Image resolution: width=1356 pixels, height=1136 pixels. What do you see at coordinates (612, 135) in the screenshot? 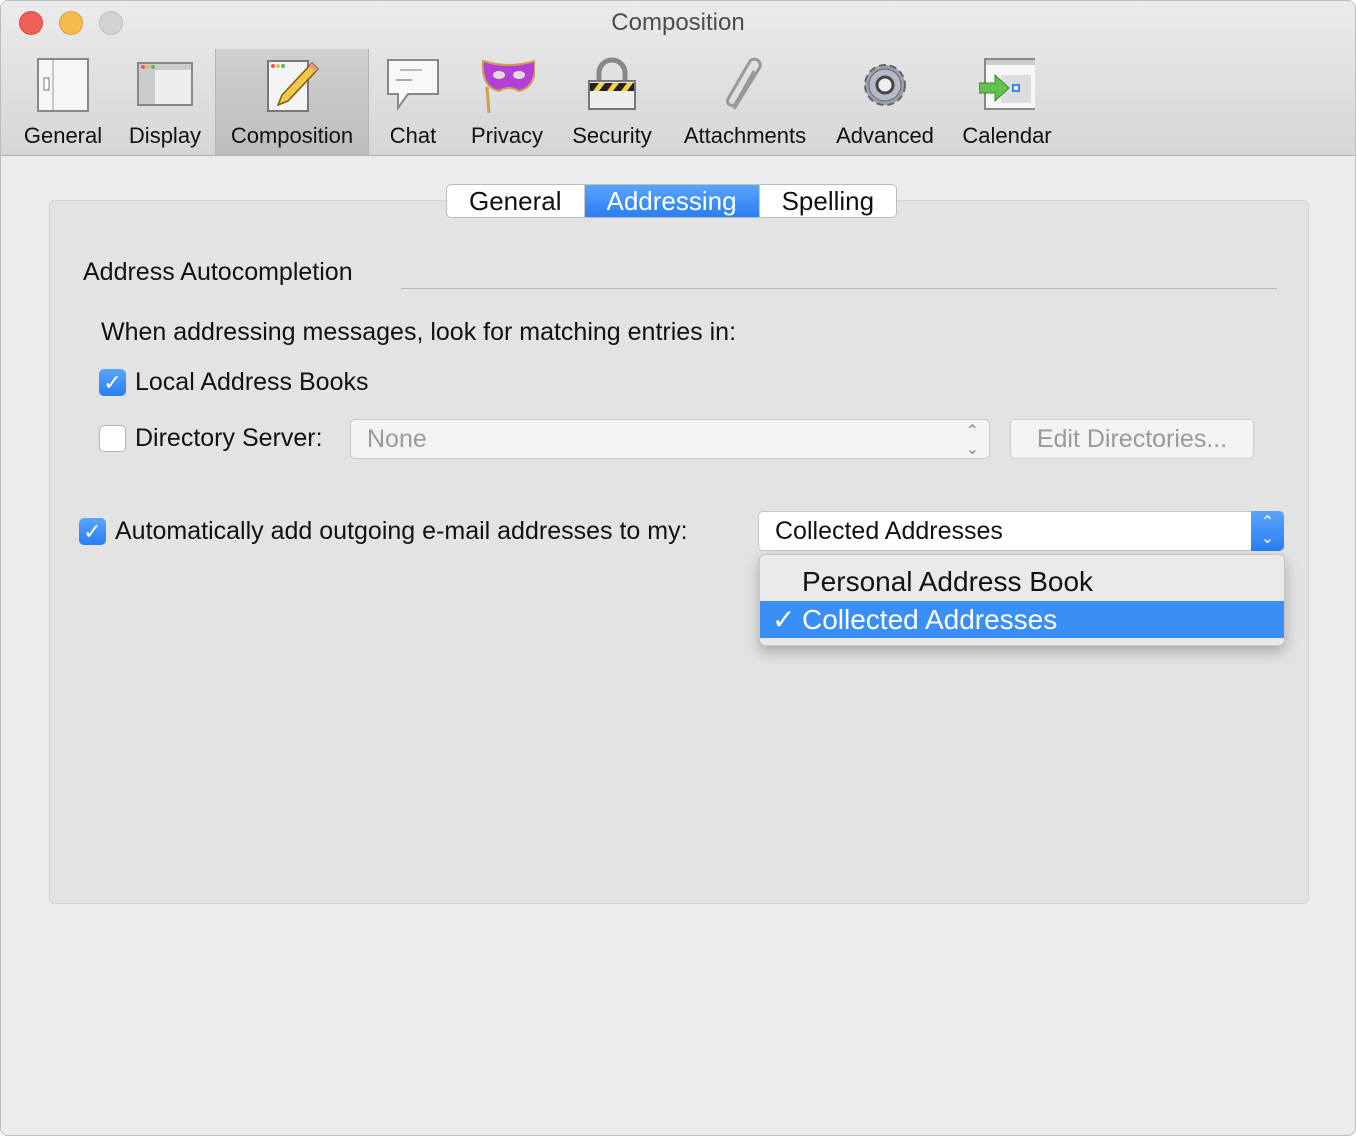
I see `toolbar-label: Security` at bounding box center [612, 135].